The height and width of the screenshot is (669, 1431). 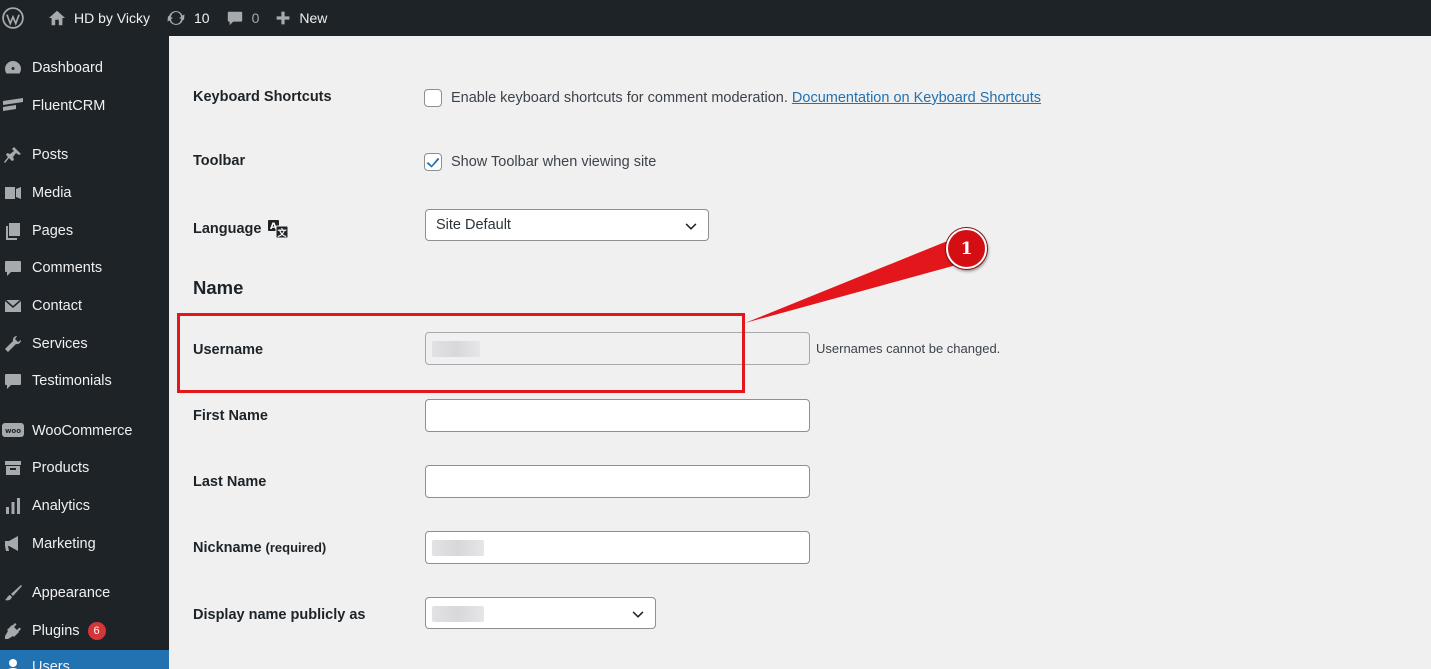 What do you see at coordinates (617, 547) in the screenshot?
I see `nickname-input` at bounding box center [617, 547].